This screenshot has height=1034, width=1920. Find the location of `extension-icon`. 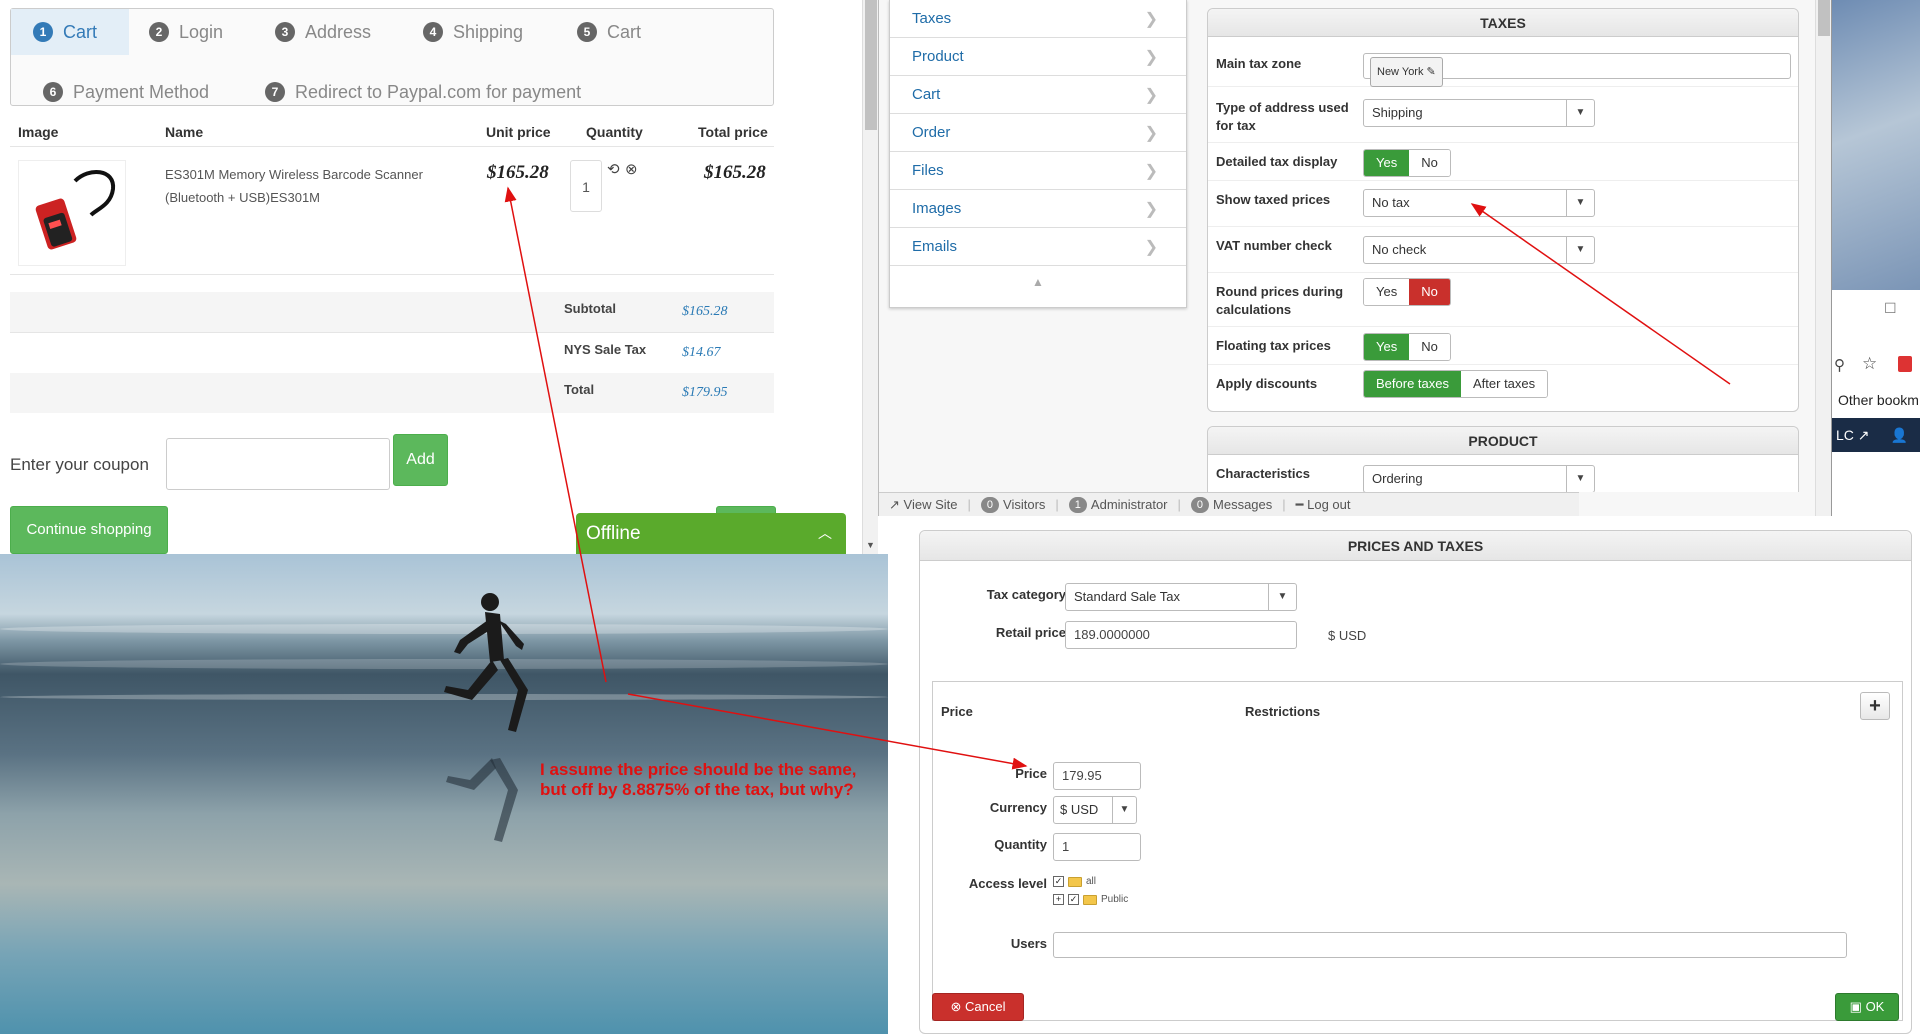

extension-icon is located at coordinates (1905, 364).